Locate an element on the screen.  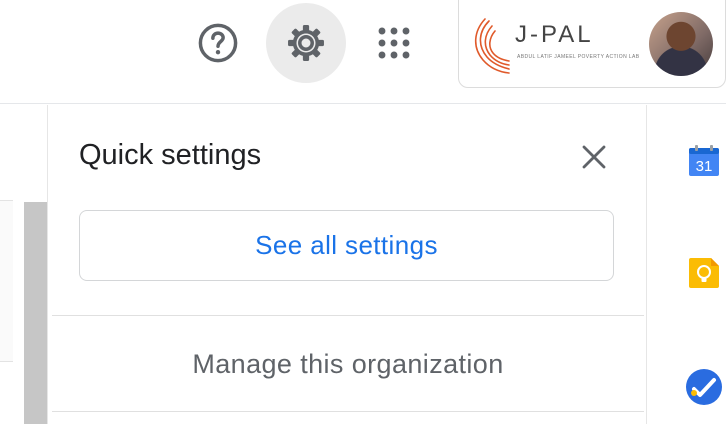
side-panel: 31 is located at coordinates (687, 264).